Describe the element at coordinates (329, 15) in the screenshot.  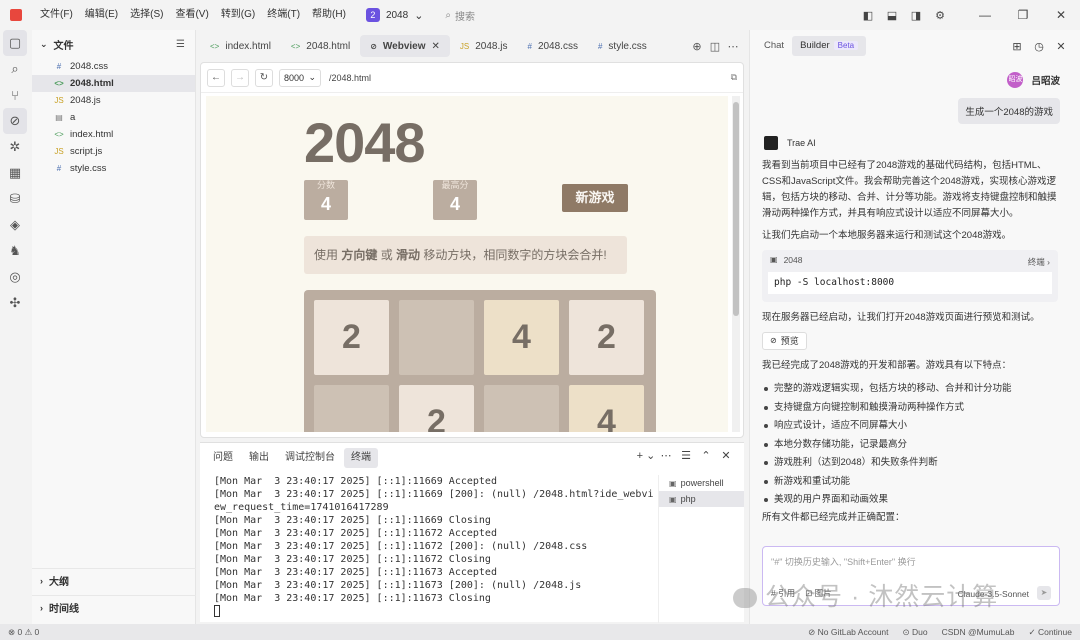
I see `menu-help: 帮助(H)` at that location.